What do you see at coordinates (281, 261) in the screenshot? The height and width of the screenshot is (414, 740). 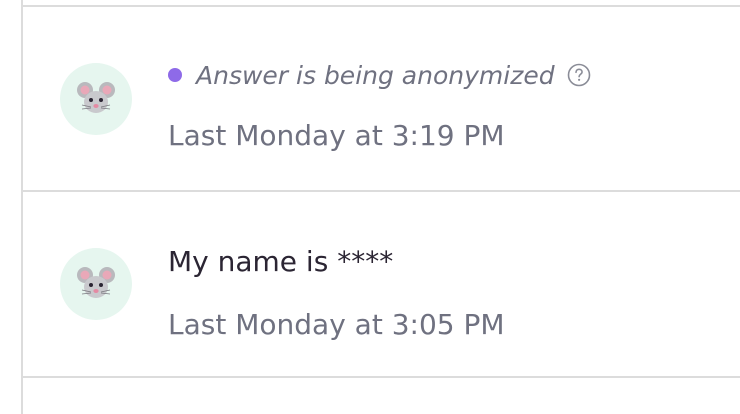 I see `entry-message: My name is ****` at bounding box center [281, 261].